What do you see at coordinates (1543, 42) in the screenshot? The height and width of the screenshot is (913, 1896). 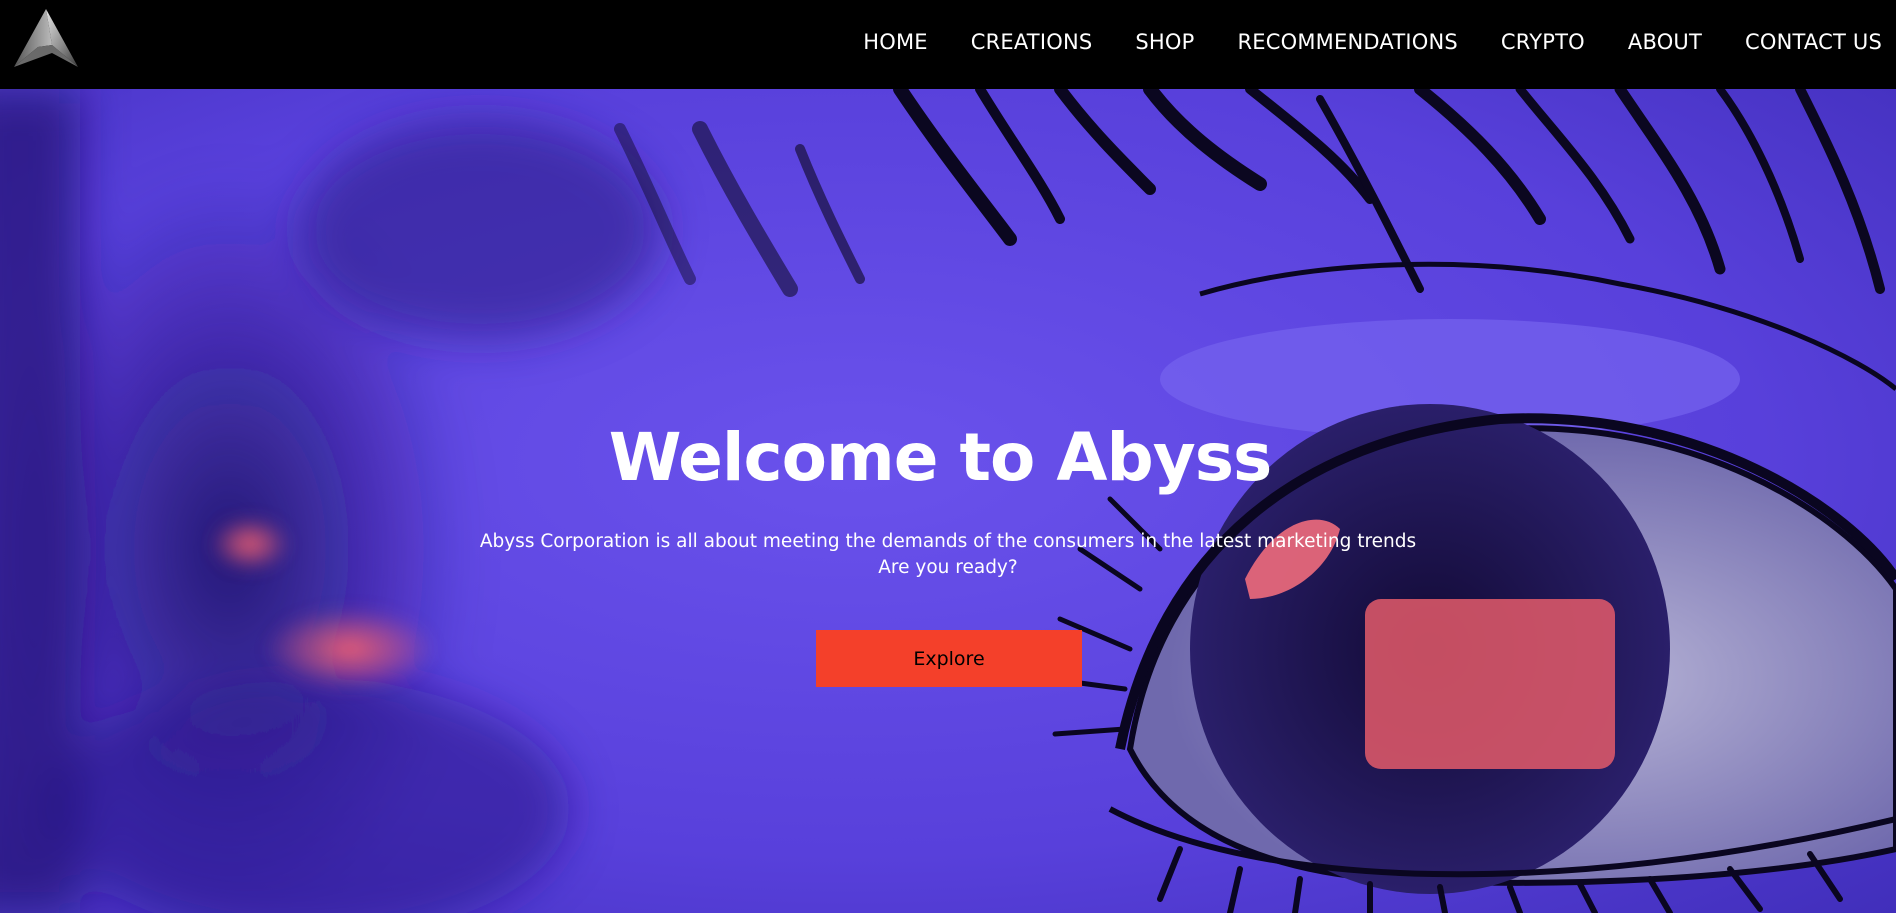 I see `nav-crypto: CRYPTO` at bounding box center [1543, 42].